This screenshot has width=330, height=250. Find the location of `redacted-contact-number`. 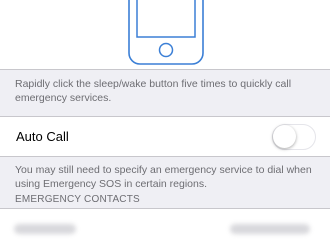

redacted-contact-number is located at coordinates (270, 229).